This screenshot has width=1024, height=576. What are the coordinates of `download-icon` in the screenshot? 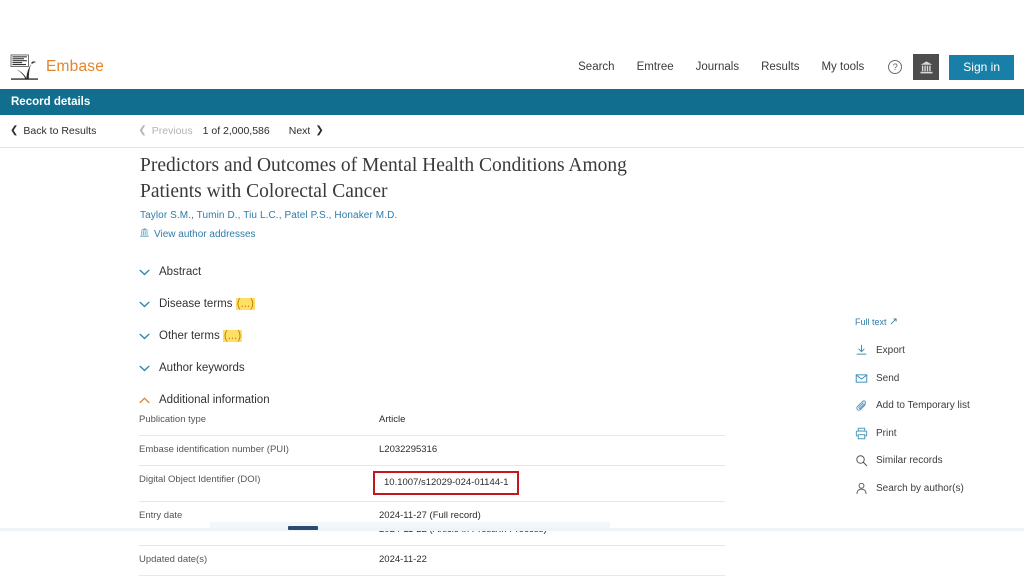 It's located at (861, 350).